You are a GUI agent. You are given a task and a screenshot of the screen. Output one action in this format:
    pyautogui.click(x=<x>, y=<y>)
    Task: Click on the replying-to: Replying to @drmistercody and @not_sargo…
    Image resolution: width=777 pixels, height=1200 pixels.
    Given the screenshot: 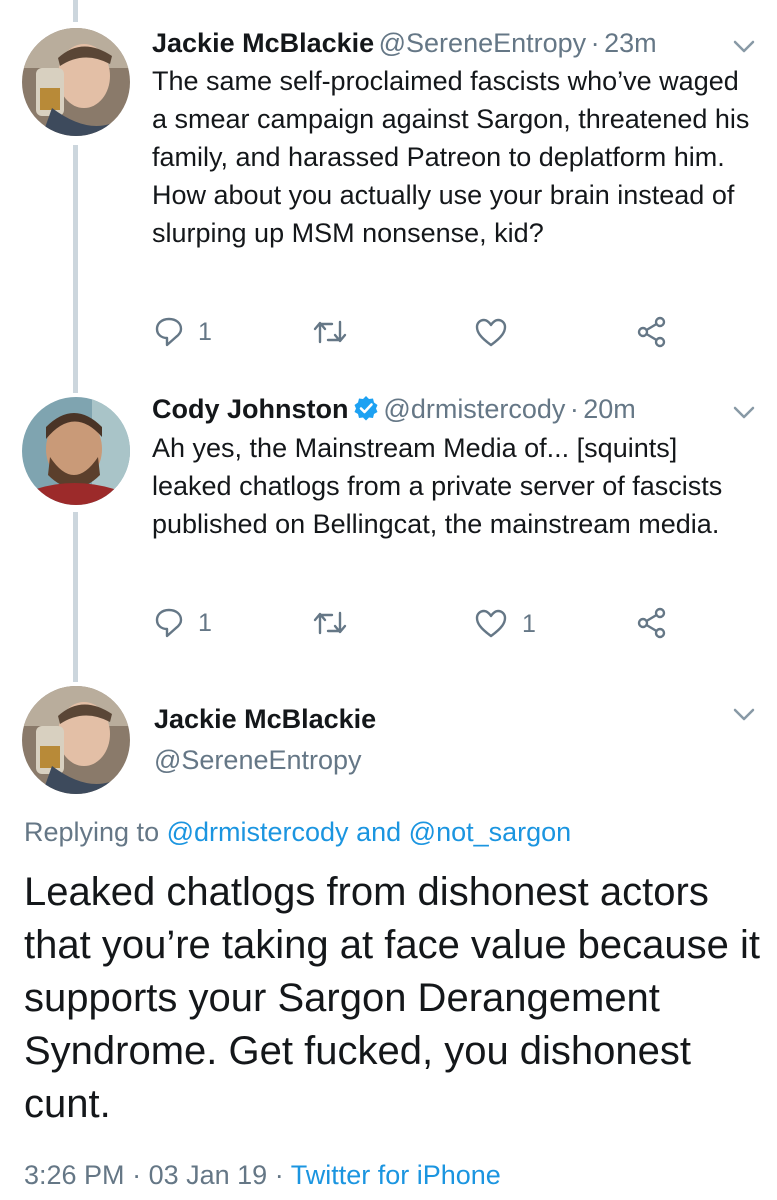 What is the action you would take?
    pyautogui.click(x=297, y=832)
    